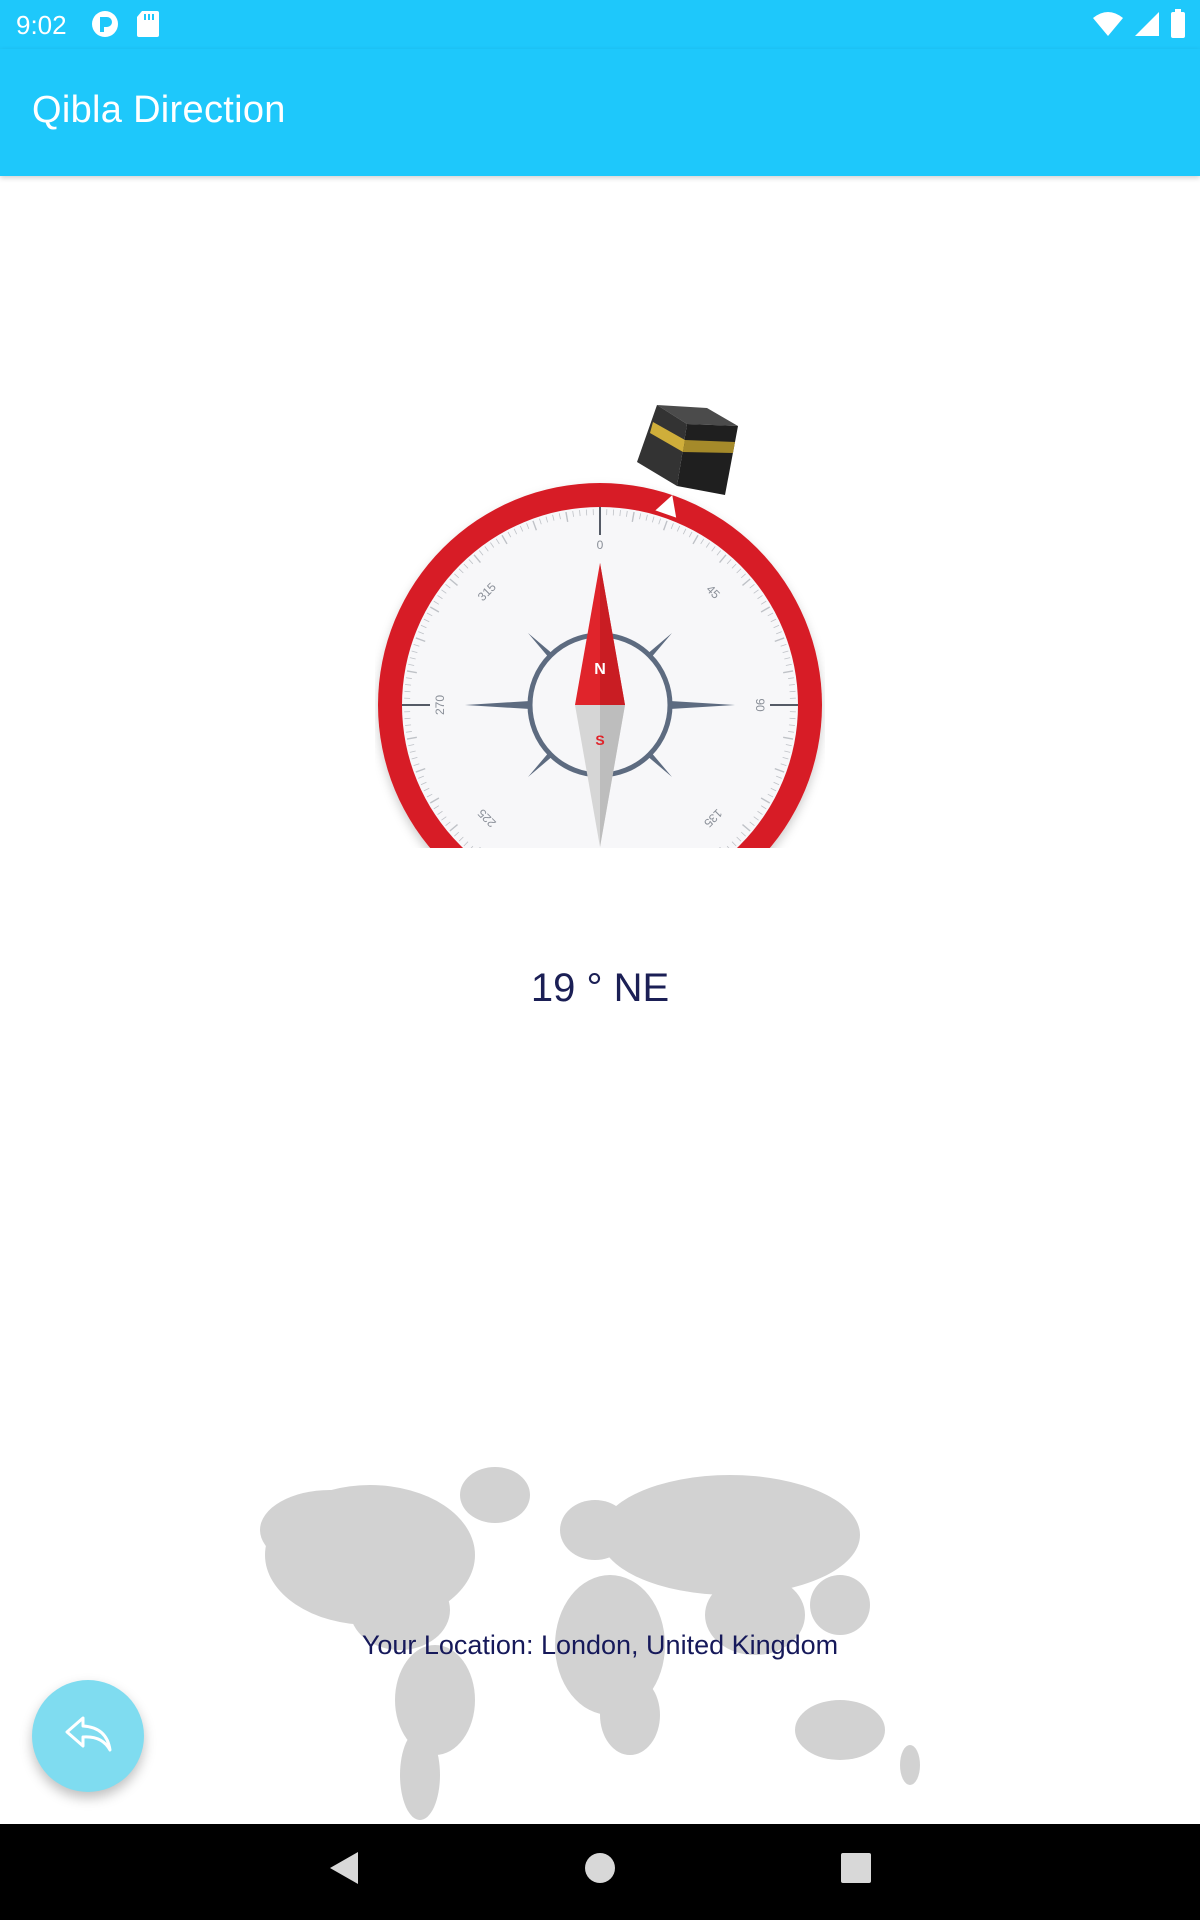 Image resolution: width=1200 pixels, height=1920 pixels. I want to click on share-button, so click(88, 1736).